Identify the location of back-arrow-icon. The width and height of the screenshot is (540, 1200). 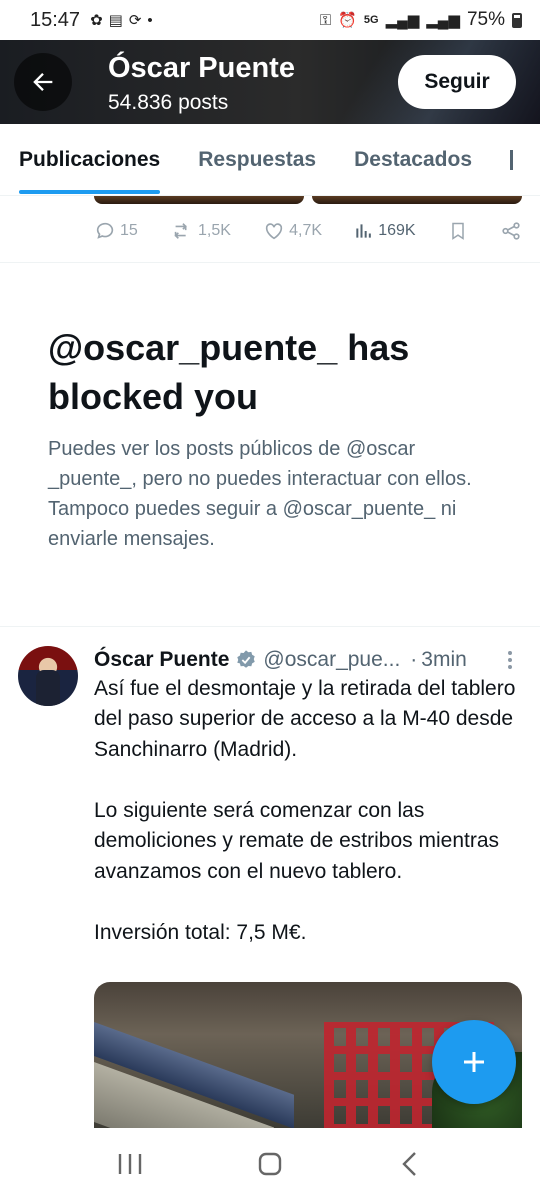
(43, 82).